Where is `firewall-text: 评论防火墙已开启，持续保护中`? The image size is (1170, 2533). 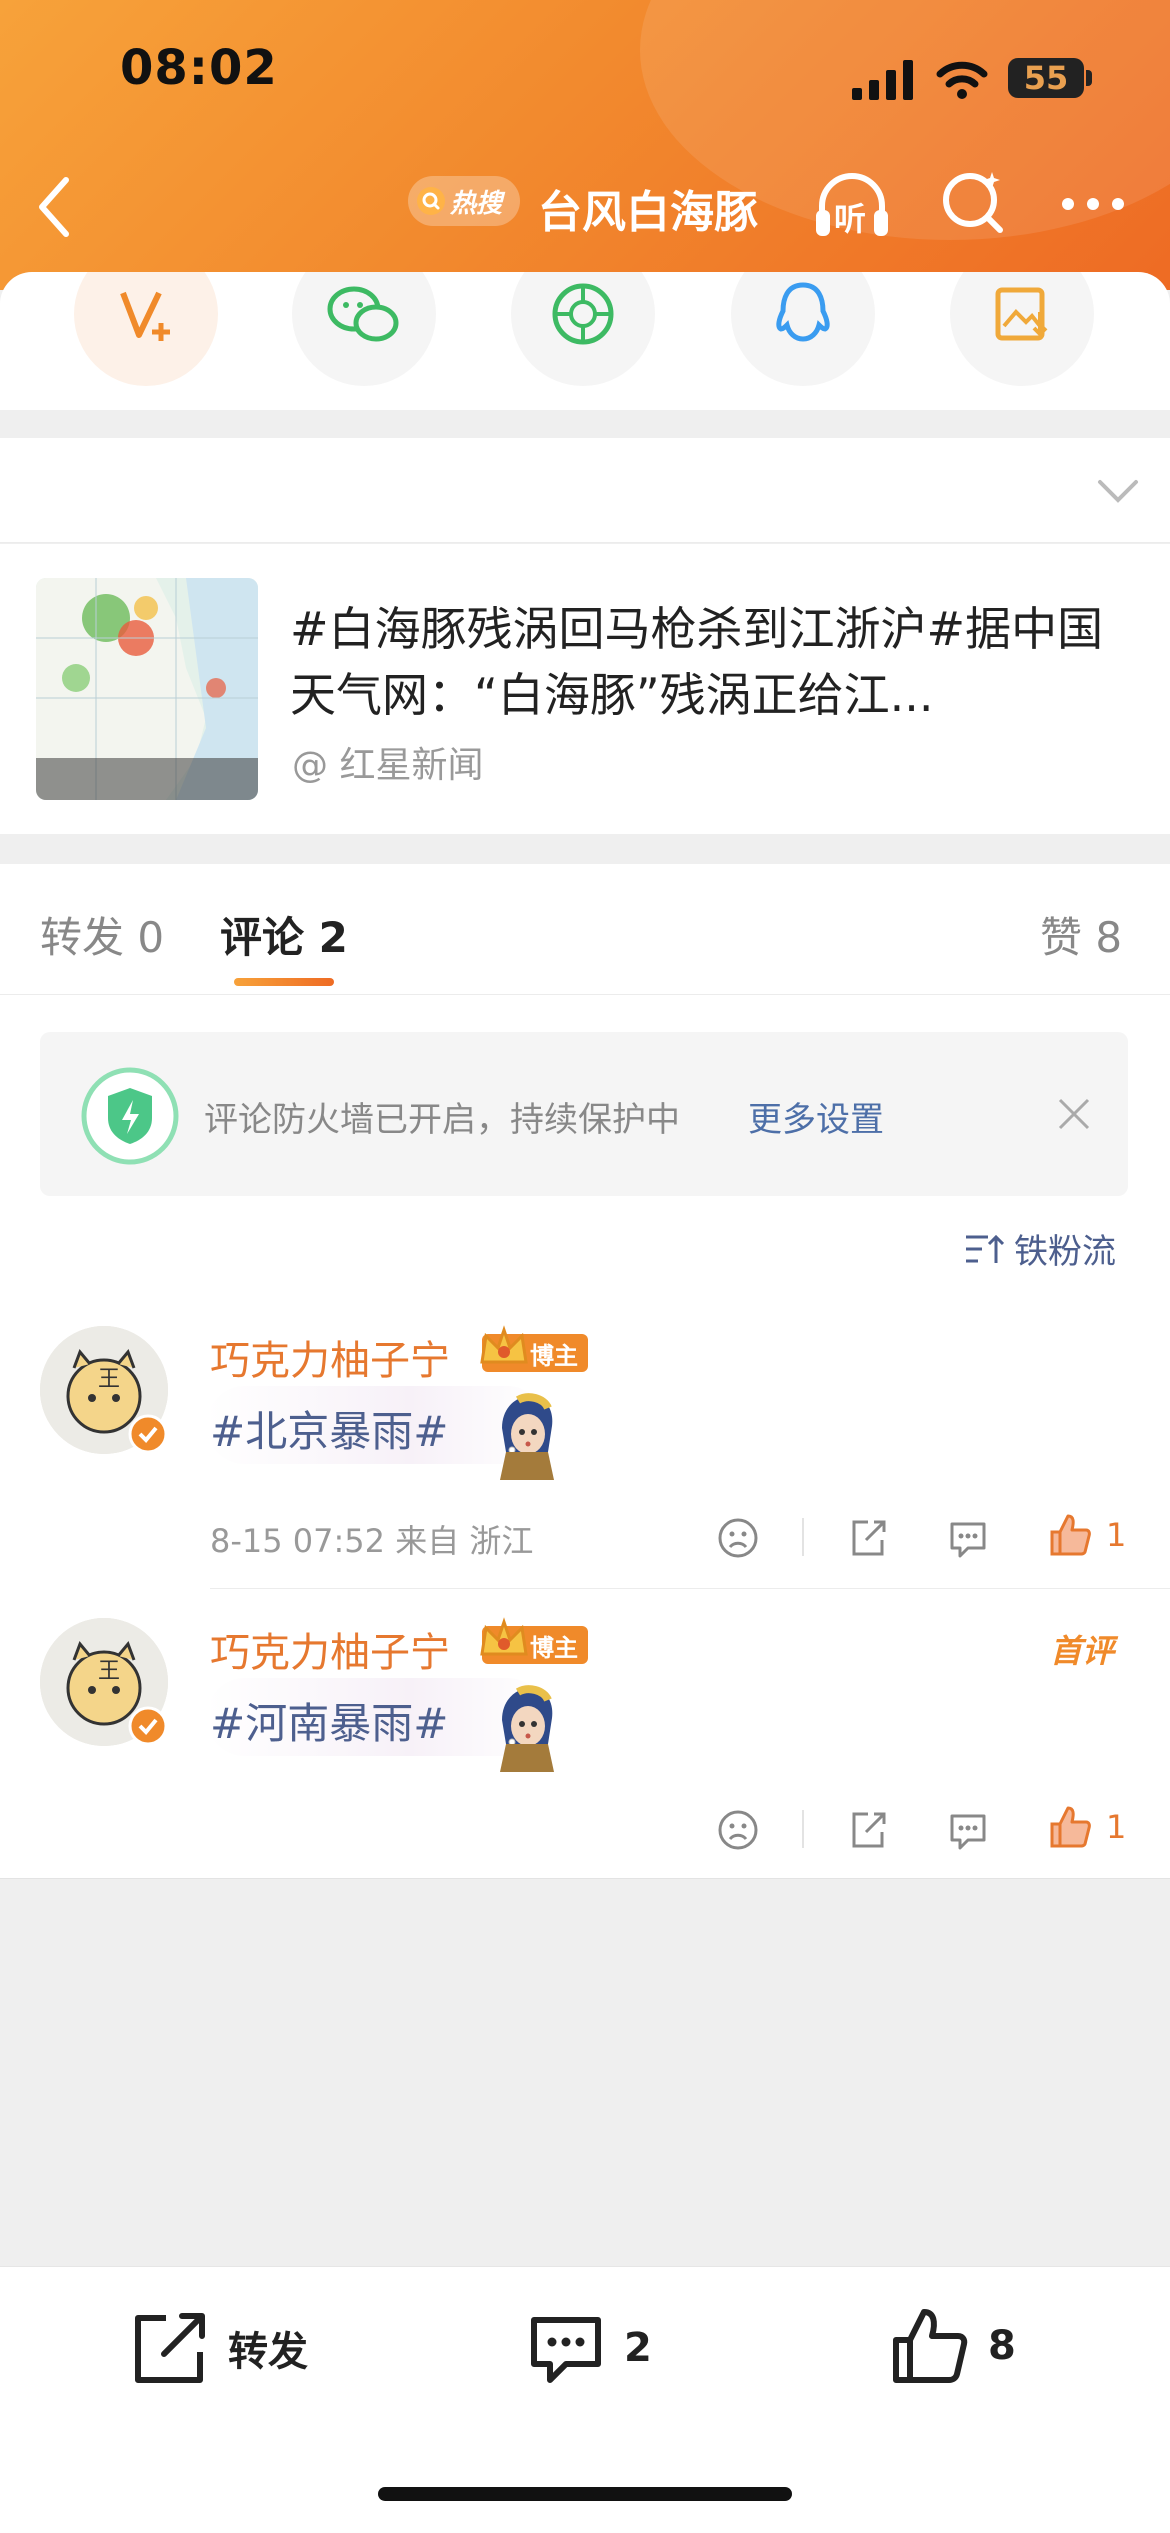
firewall-text: 评论防火墙已开启，持续保护中 is located at coordinates (442, 1120).